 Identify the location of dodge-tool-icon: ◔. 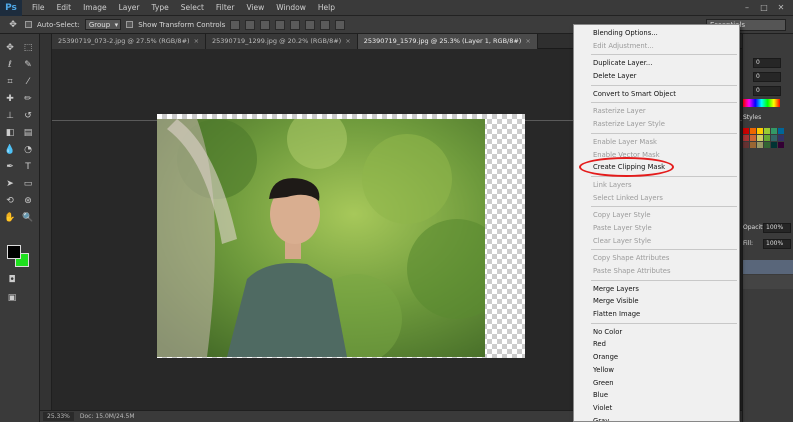
(28, 150).